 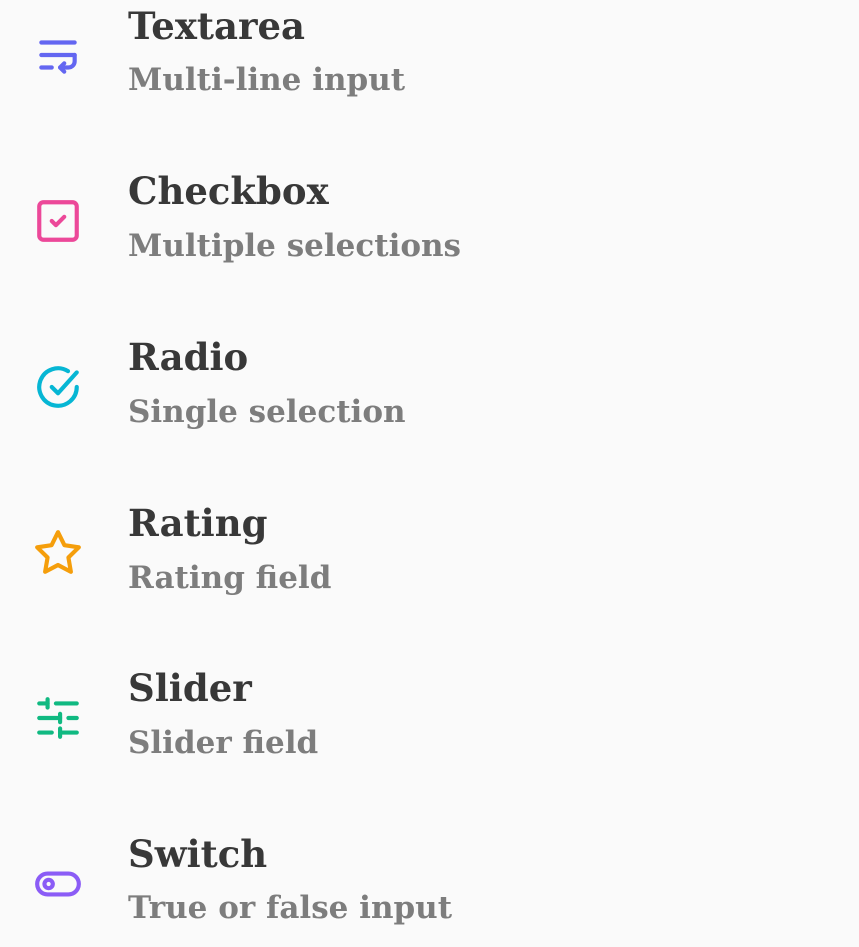 What do you see at coordinates (223, 743) in the screenshot?
I see `field-item-description: Slider field` at bounding box center [223, 743].